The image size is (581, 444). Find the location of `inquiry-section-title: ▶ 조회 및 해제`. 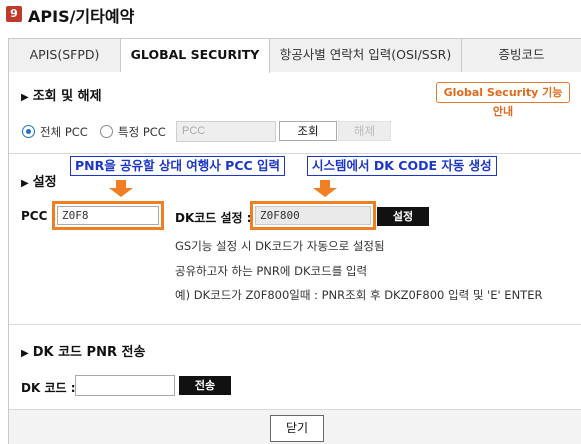

inquiry-section-title: ▶ 조회 및 해제 is located at coordinates (61, 94).